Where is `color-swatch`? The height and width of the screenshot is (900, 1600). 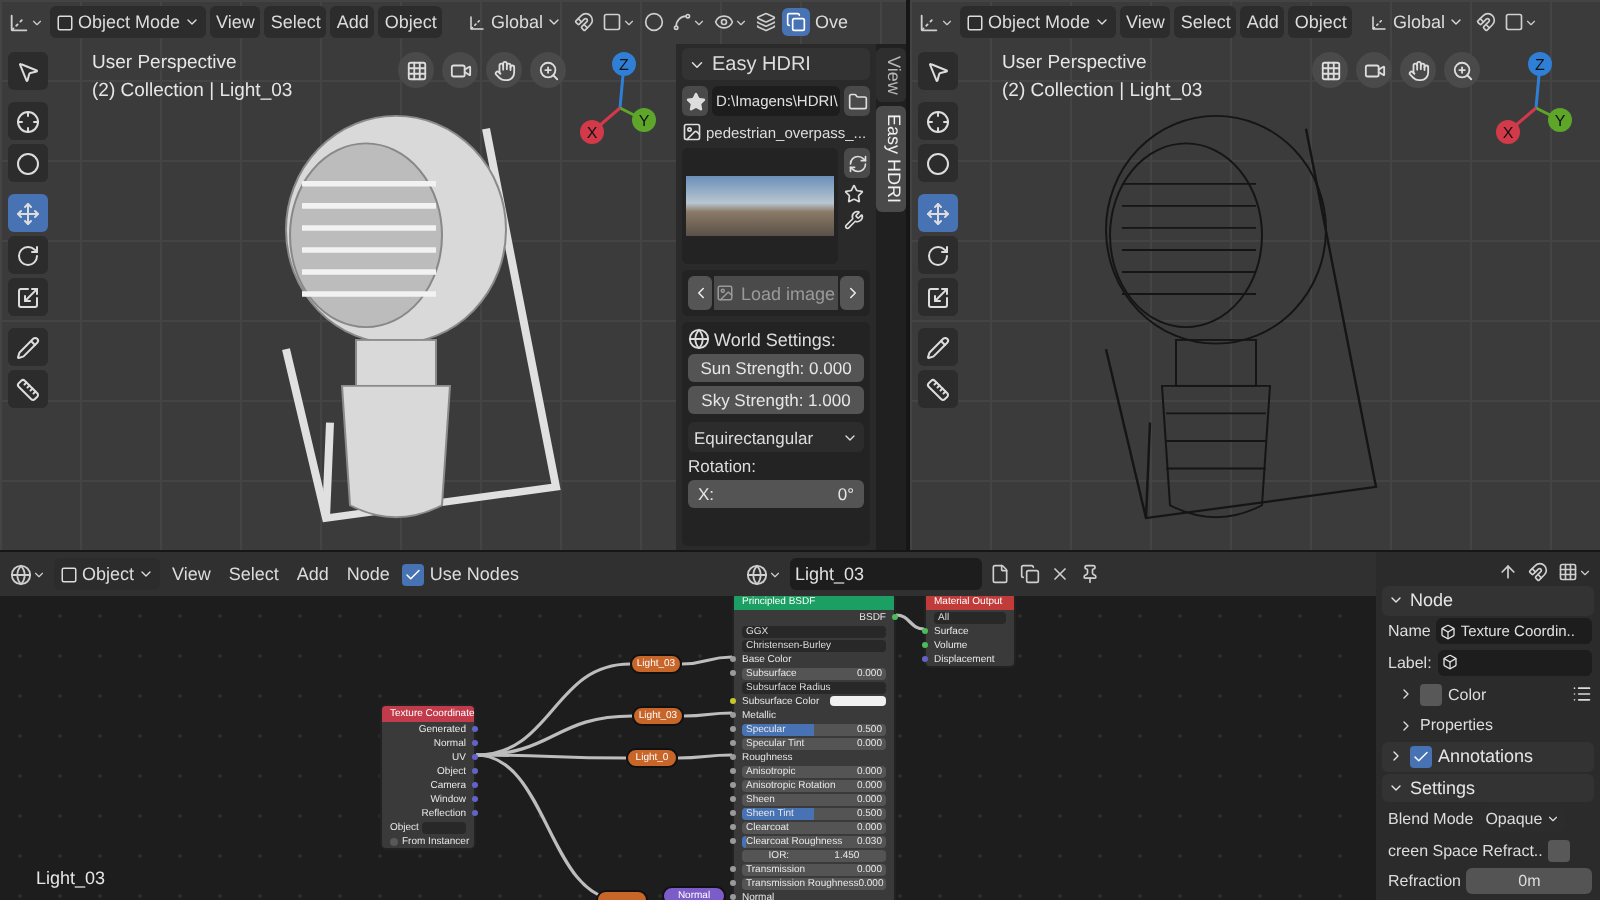 color-swatch is located at coordinates (858, 701).